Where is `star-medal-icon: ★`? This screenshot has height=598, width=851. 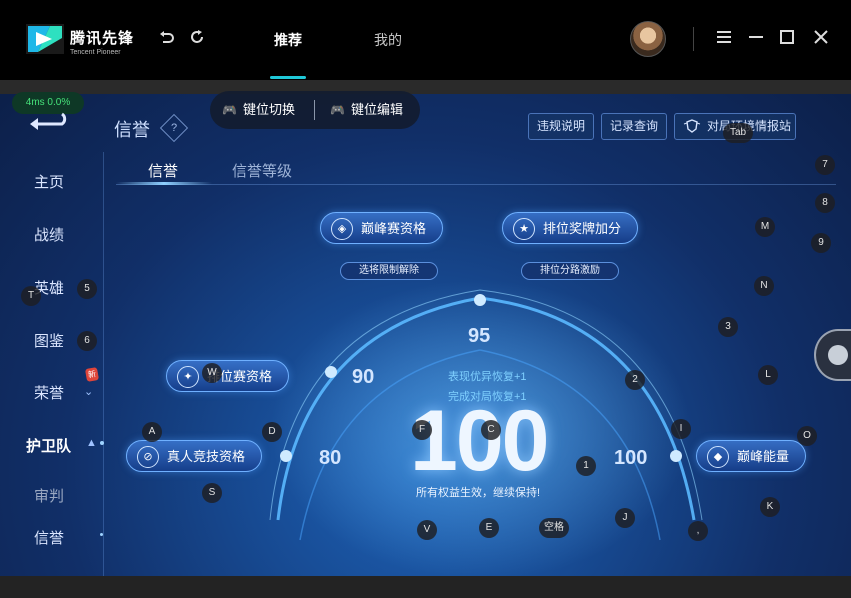
star-medal-icon: ★ is located at coordinates (524, 229).